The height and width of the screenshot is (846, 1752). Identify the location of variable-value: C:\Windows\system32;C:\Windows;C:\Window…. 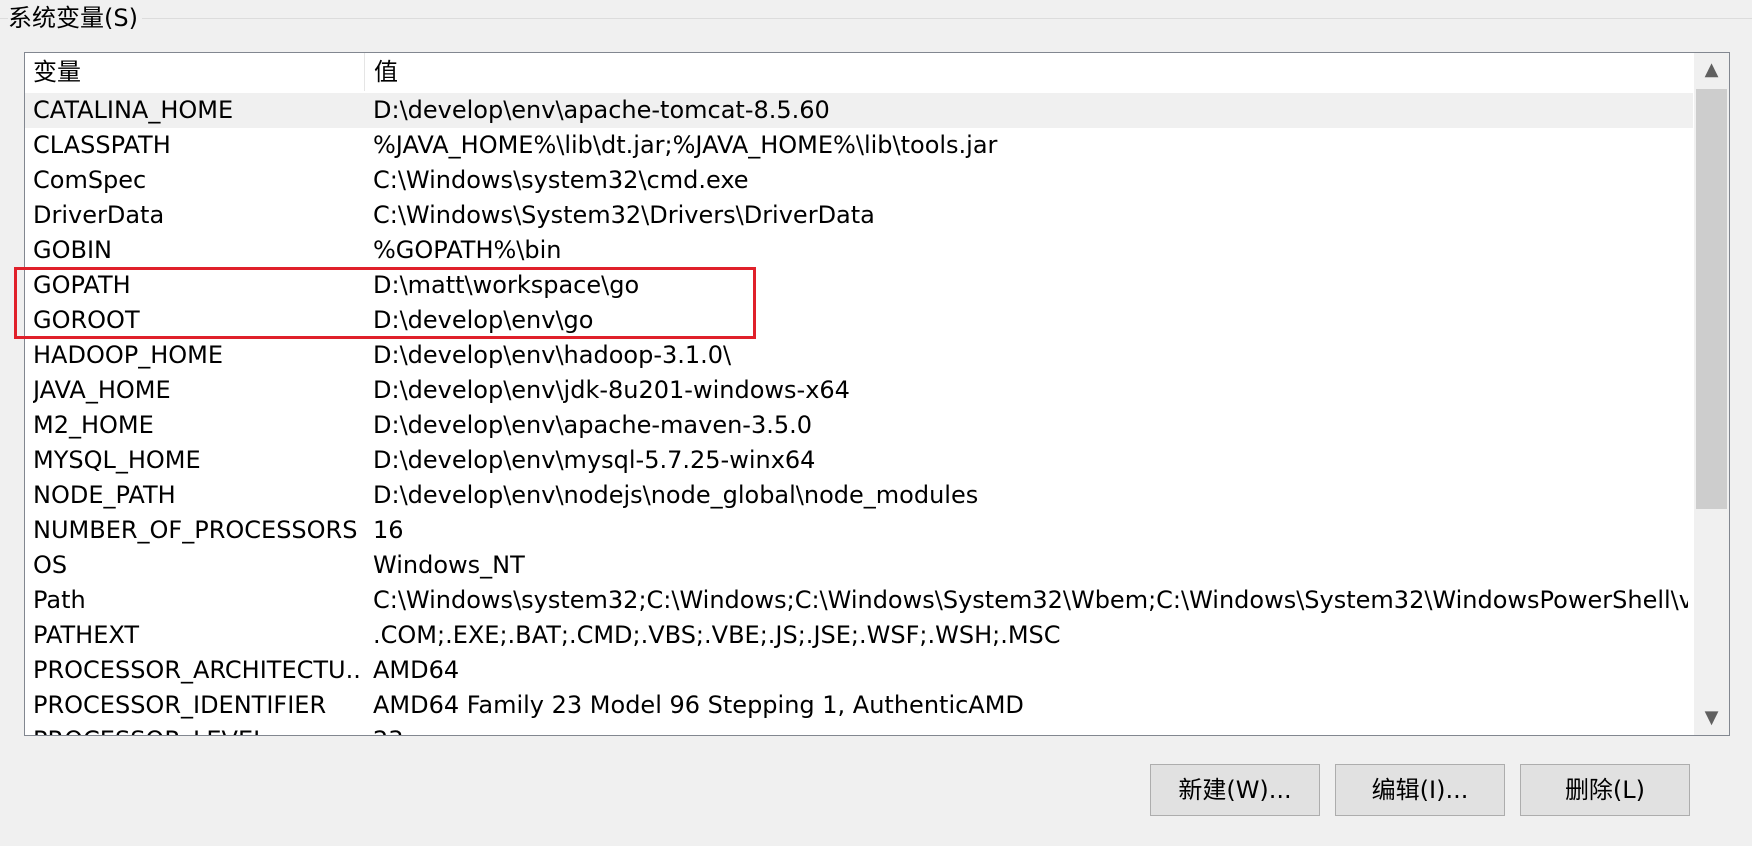
(1030, 600).